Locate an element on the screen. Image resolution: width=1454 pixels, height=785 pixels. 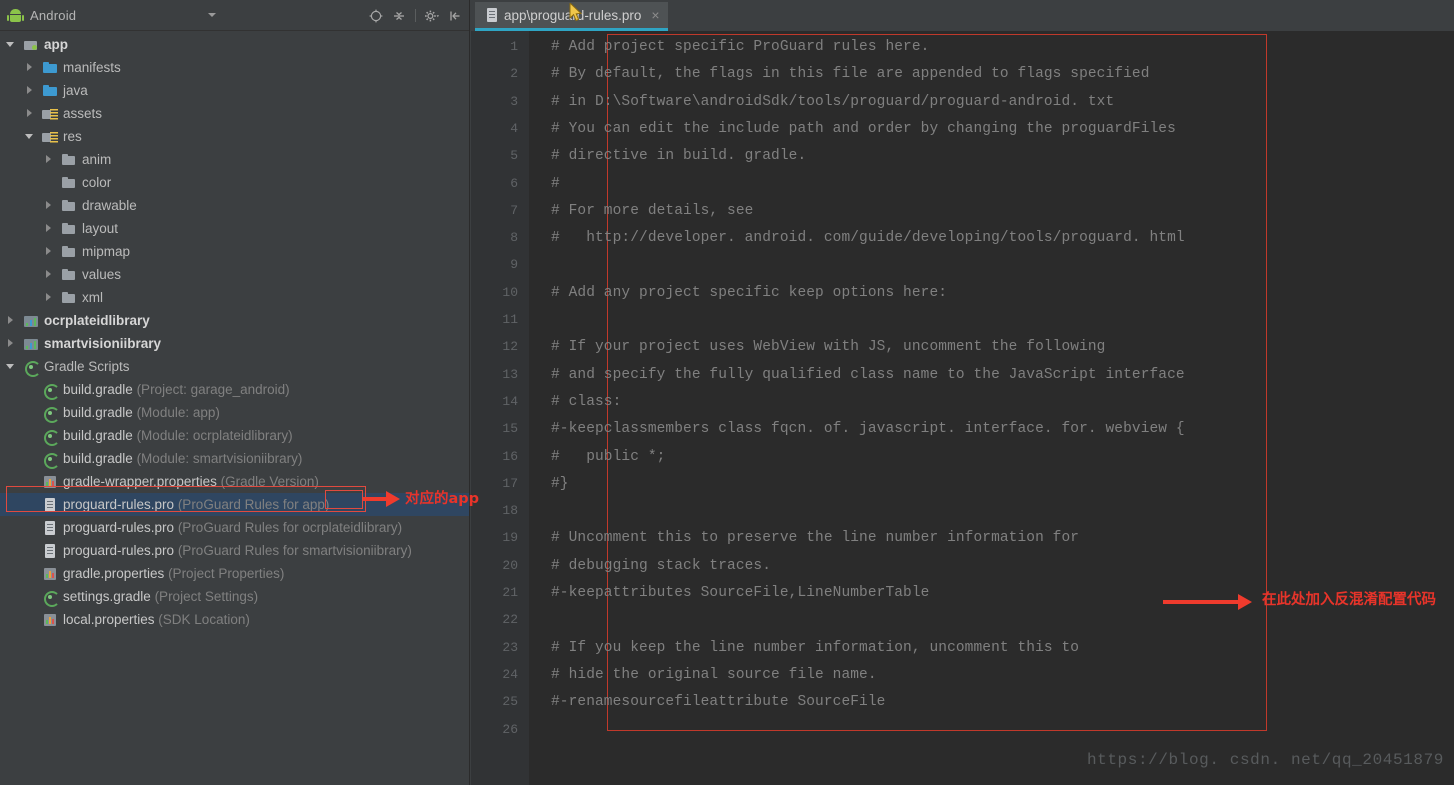
line-number: 6 is located at coordinates (514, 183).